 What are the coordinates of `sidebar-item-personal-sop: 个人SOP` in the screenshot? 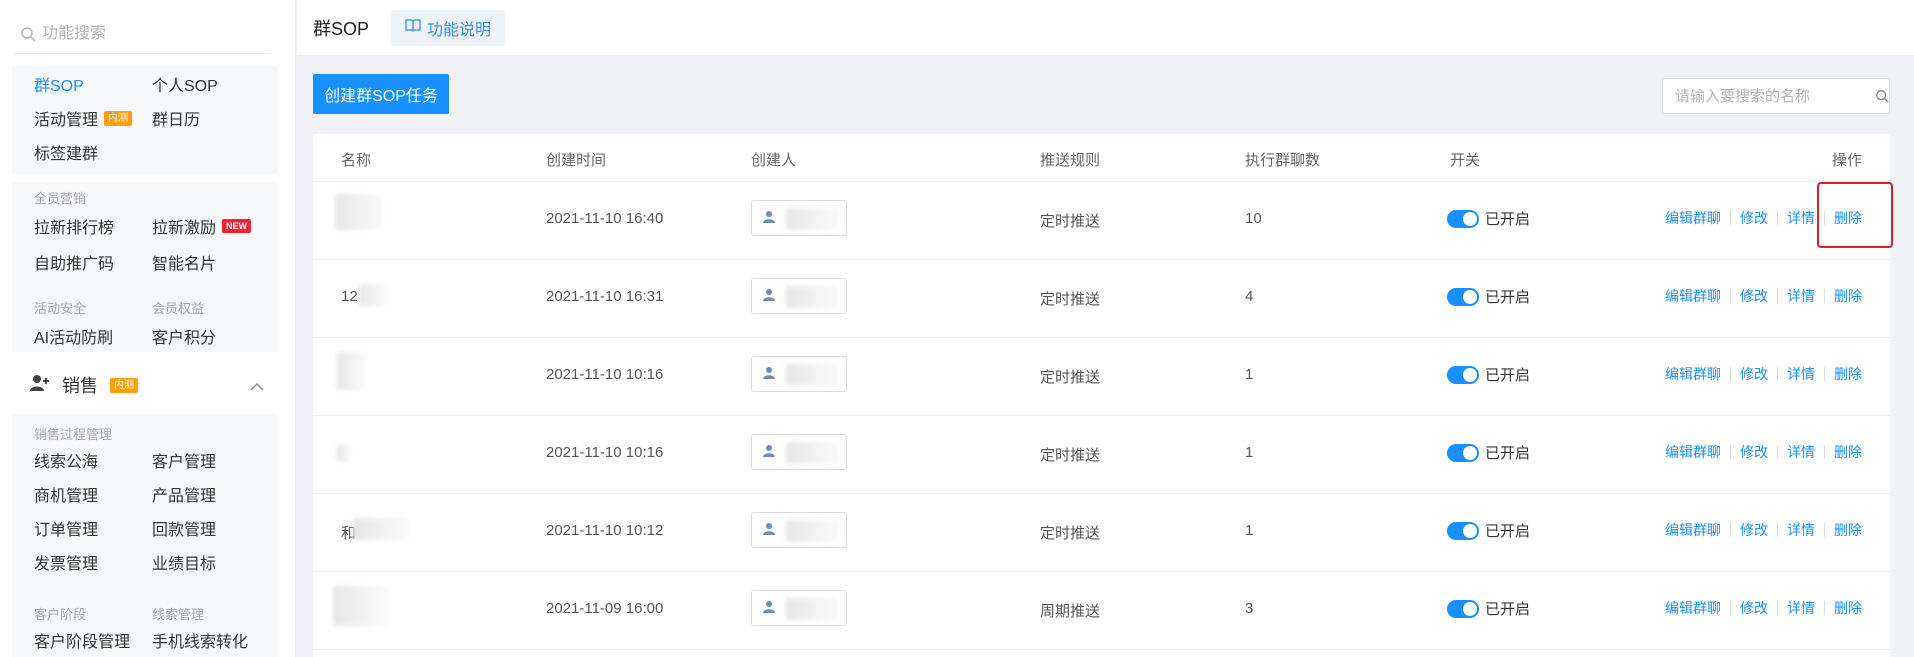 It's located at (185, 84).